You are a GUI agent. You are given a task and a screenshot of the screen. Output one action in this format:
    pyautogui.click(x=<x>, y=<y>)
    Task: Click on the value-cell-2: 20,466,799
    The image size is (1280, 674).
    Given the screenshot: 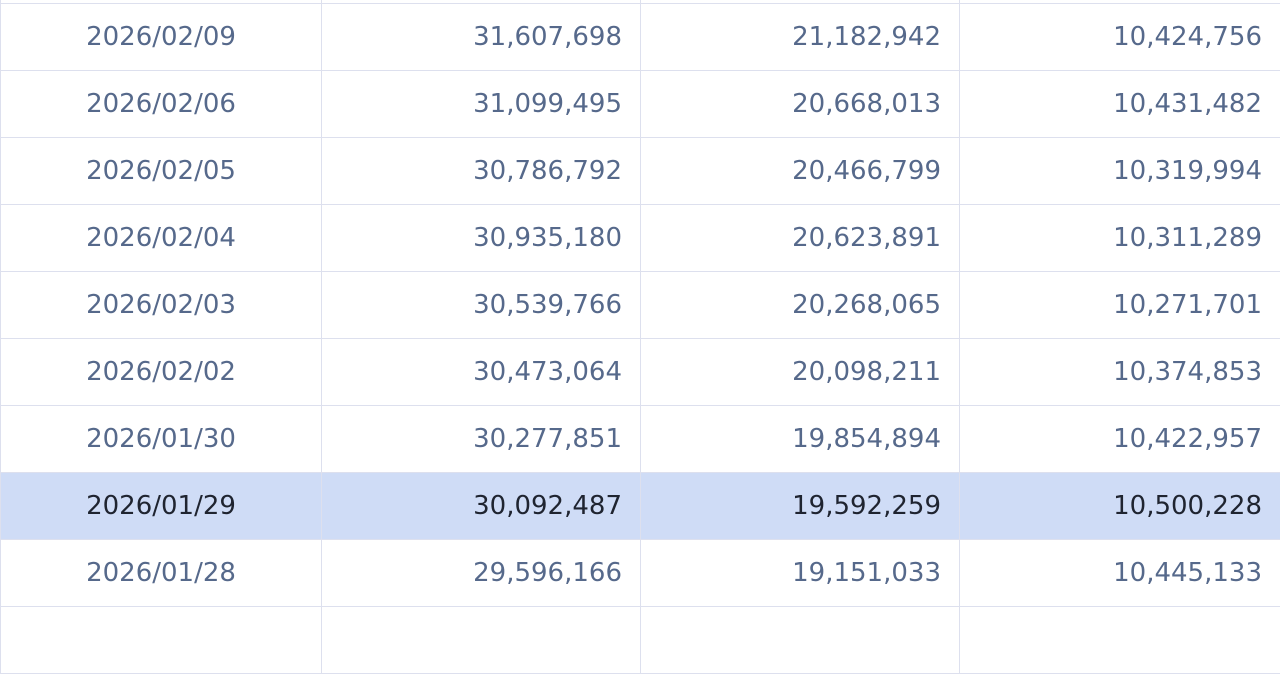 What is the action you would take?
    pyautogui.click(x=800, y=171)
    